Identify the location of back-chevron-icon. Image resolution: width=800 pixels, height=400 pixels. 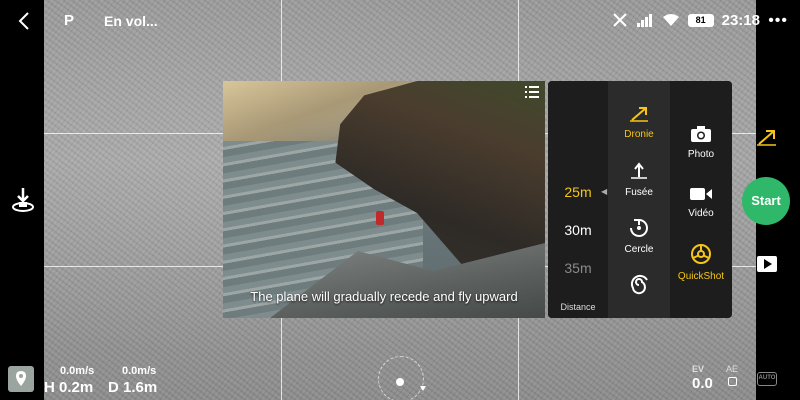
(24, 21).